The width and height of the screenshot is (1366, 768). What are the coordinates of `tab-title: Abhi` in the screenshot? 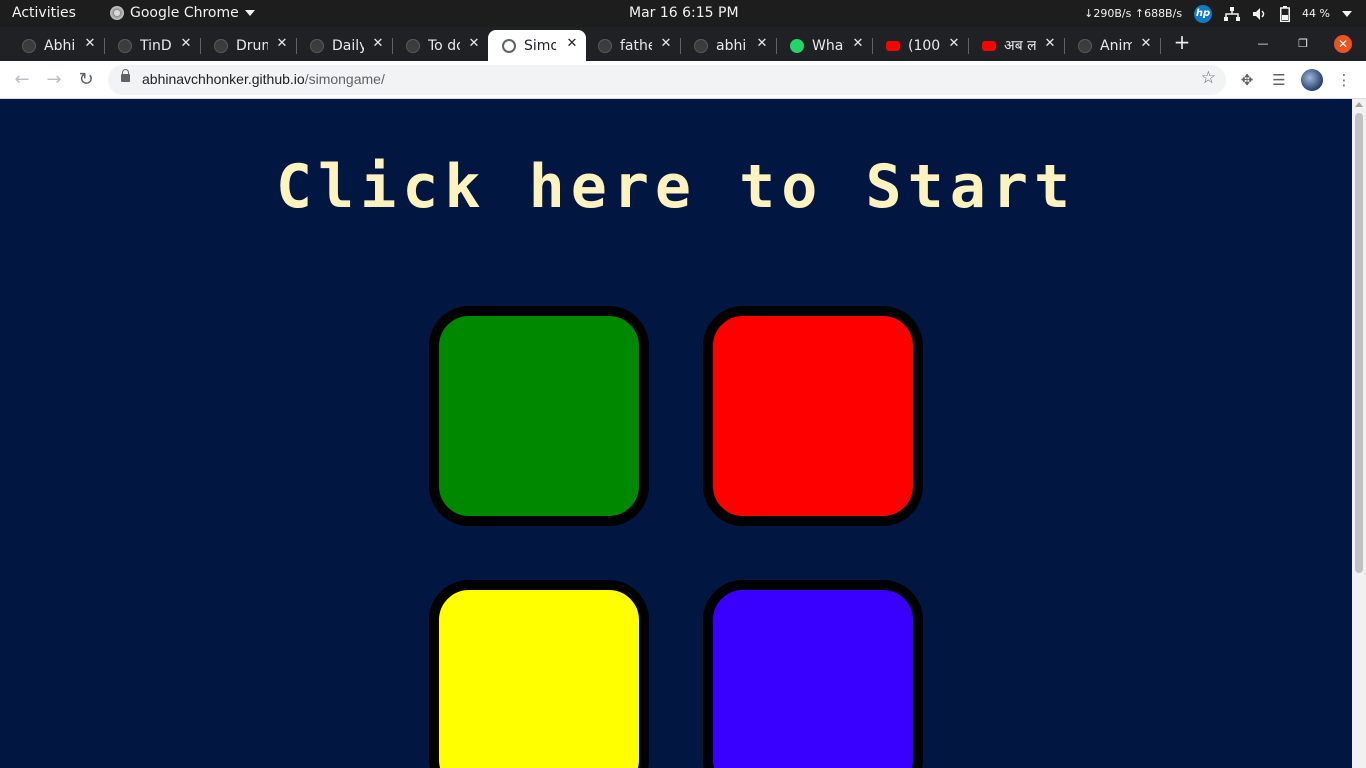 It's located at (60, 45).